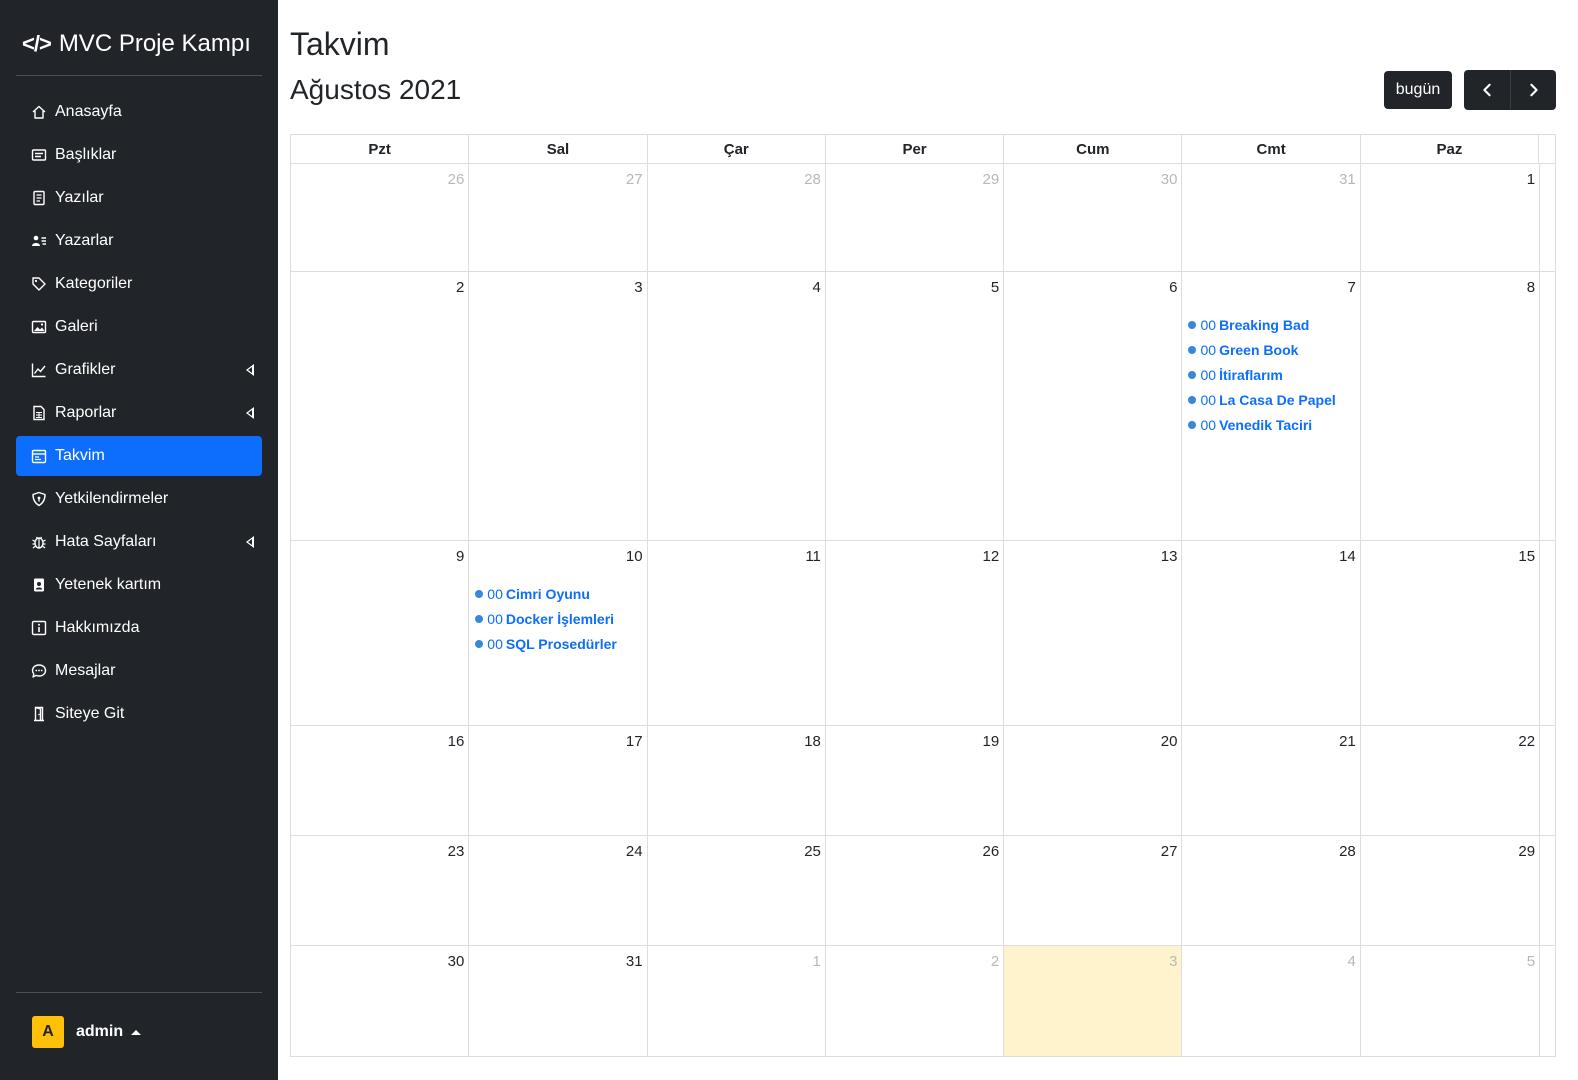 This screenshot has height=1080, width=1578. I want to click on sidebar-item-graph-up: Grafikler, so click(139, 370).